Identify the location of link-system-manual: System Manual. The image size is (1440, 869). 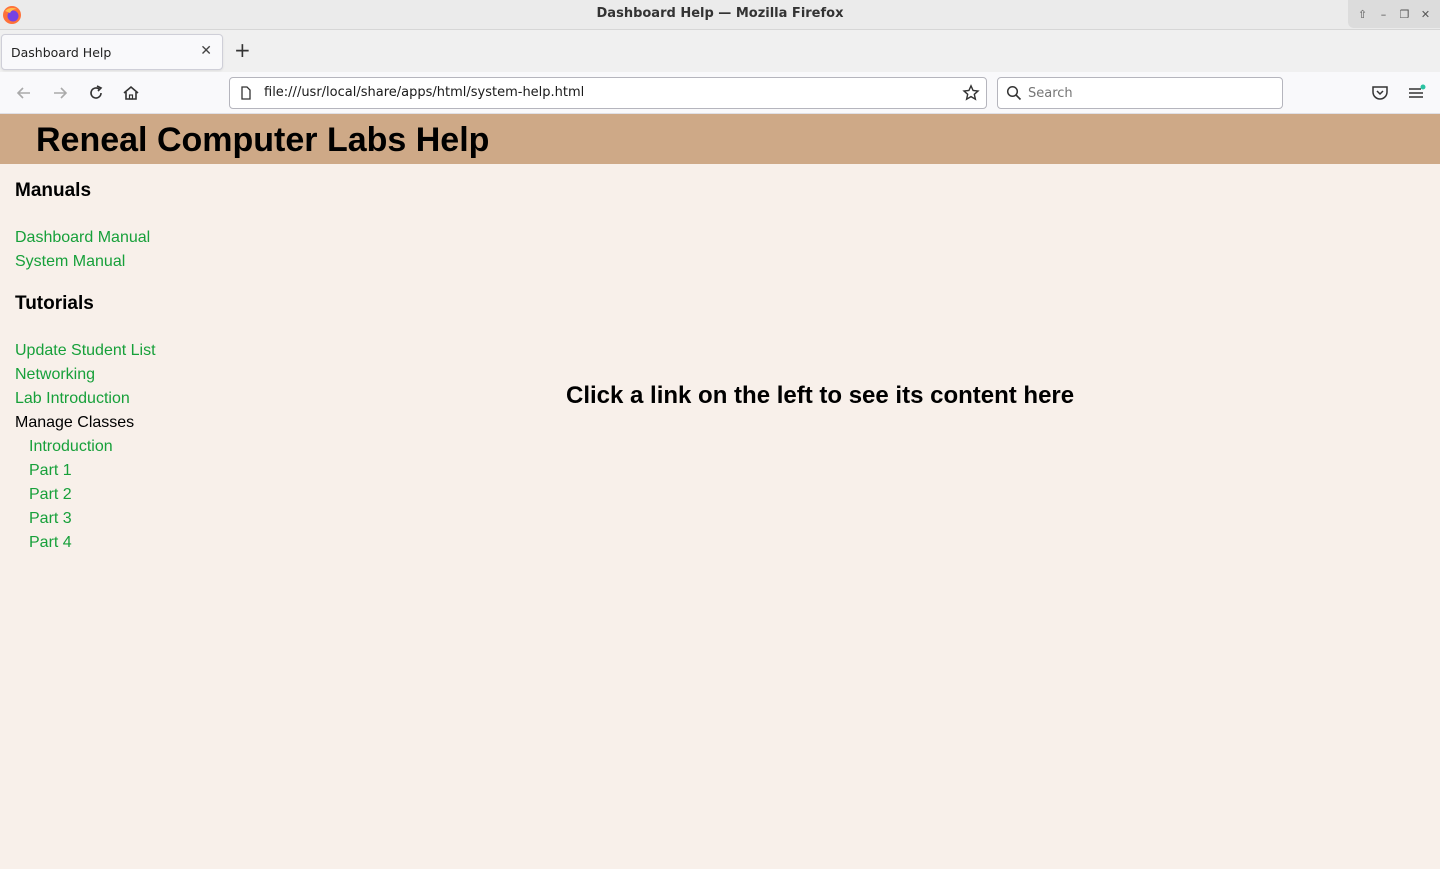
(135, 262).